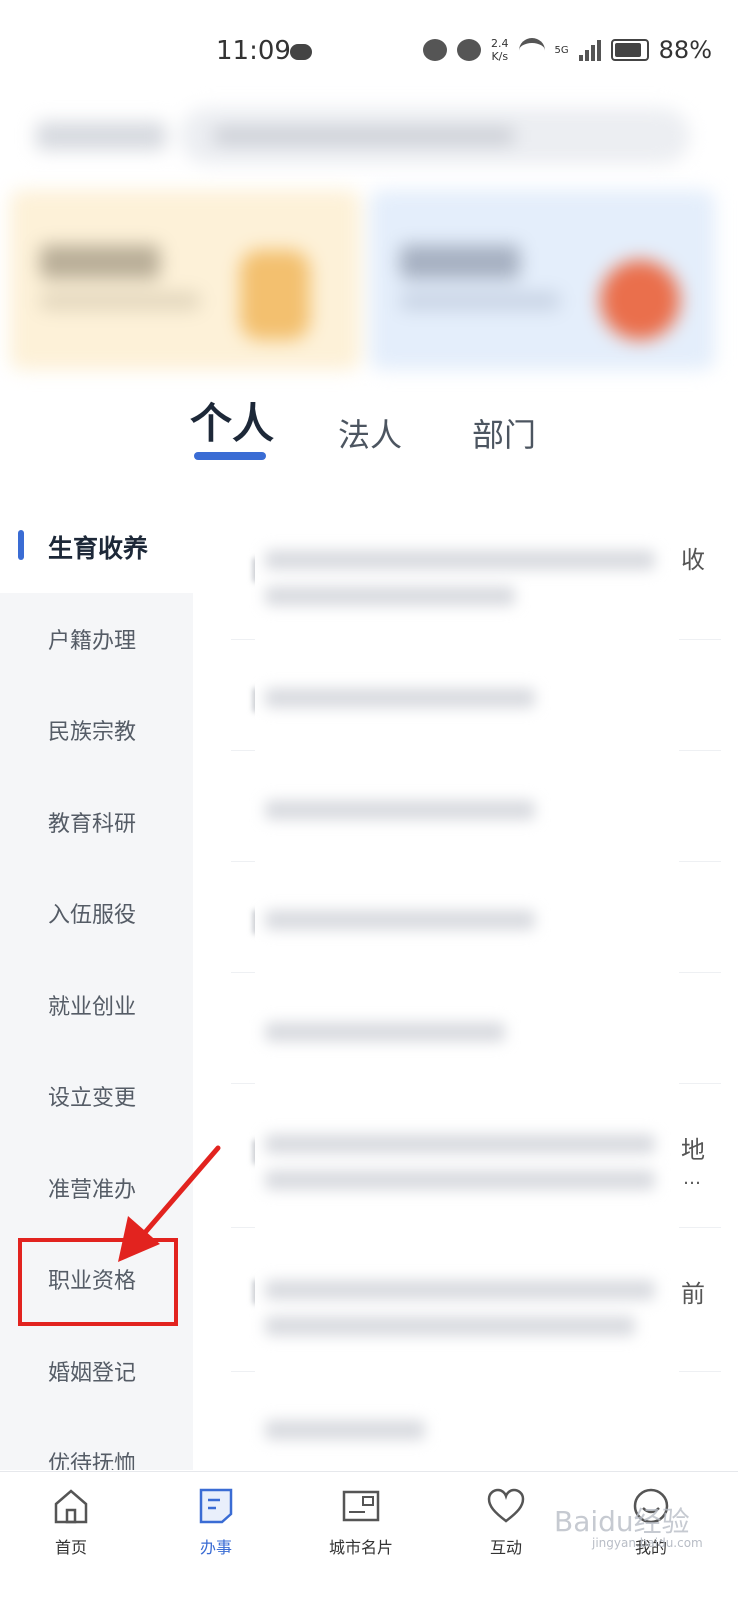 This screenshot has height=1601, width=738. Describe the element at coordinates (71, 1506) in the screenshot. I see `home-icon` at that location.